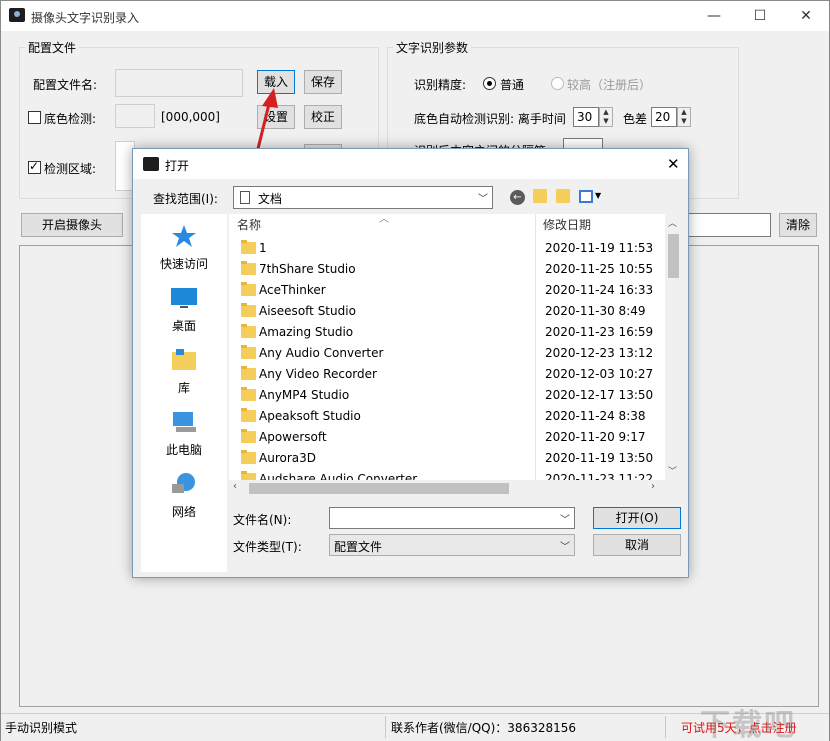  I want to click on column-header-name: 名称, so click(249, 225).